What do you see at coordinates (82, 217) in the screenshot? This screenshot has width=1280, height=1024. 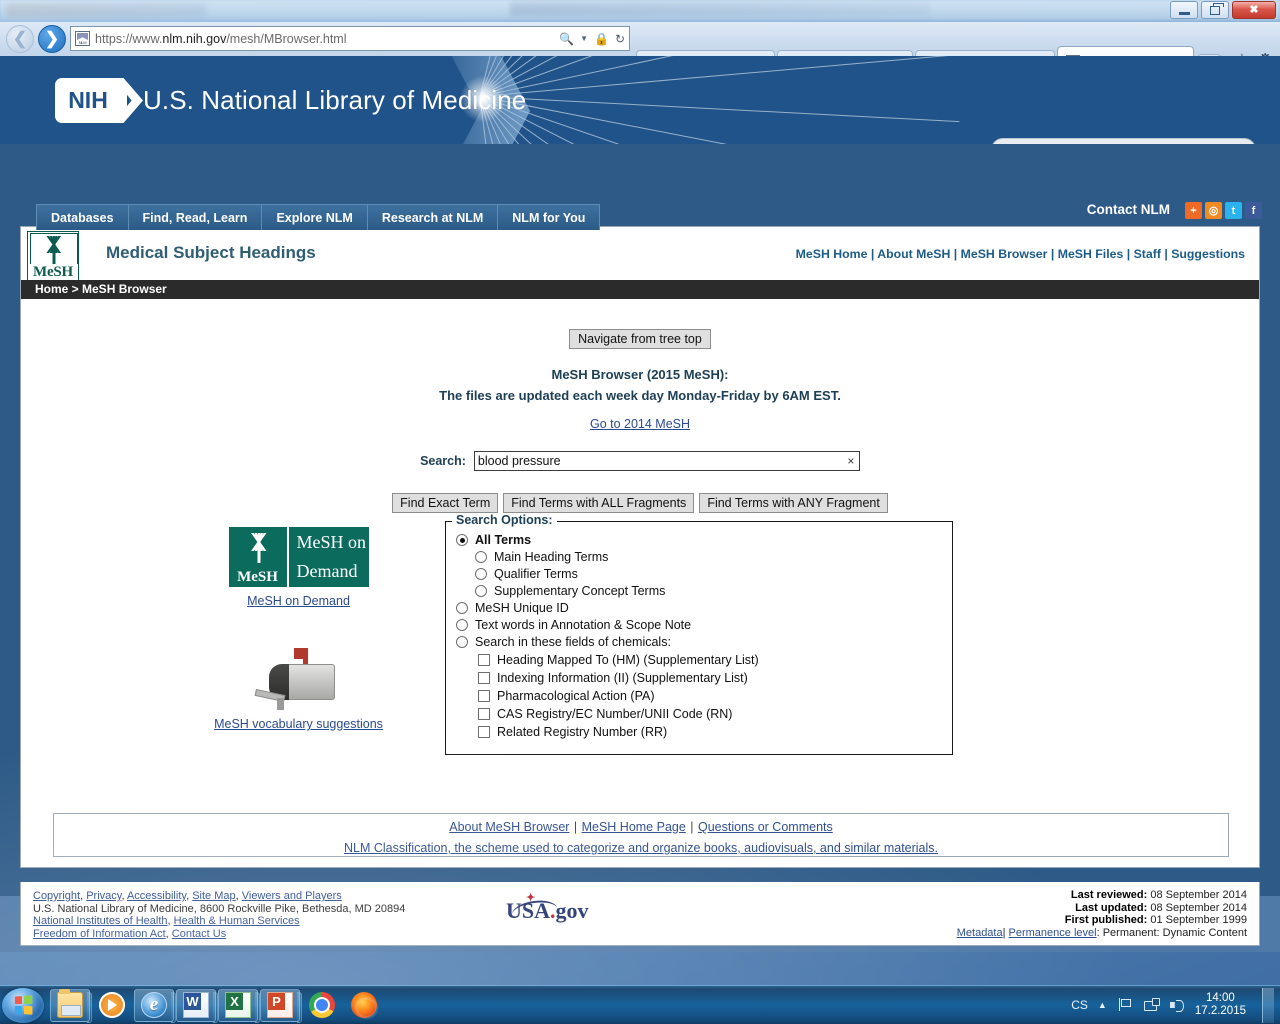 I see `nav-item-databases: Databases` at bounding box center [82, 217].